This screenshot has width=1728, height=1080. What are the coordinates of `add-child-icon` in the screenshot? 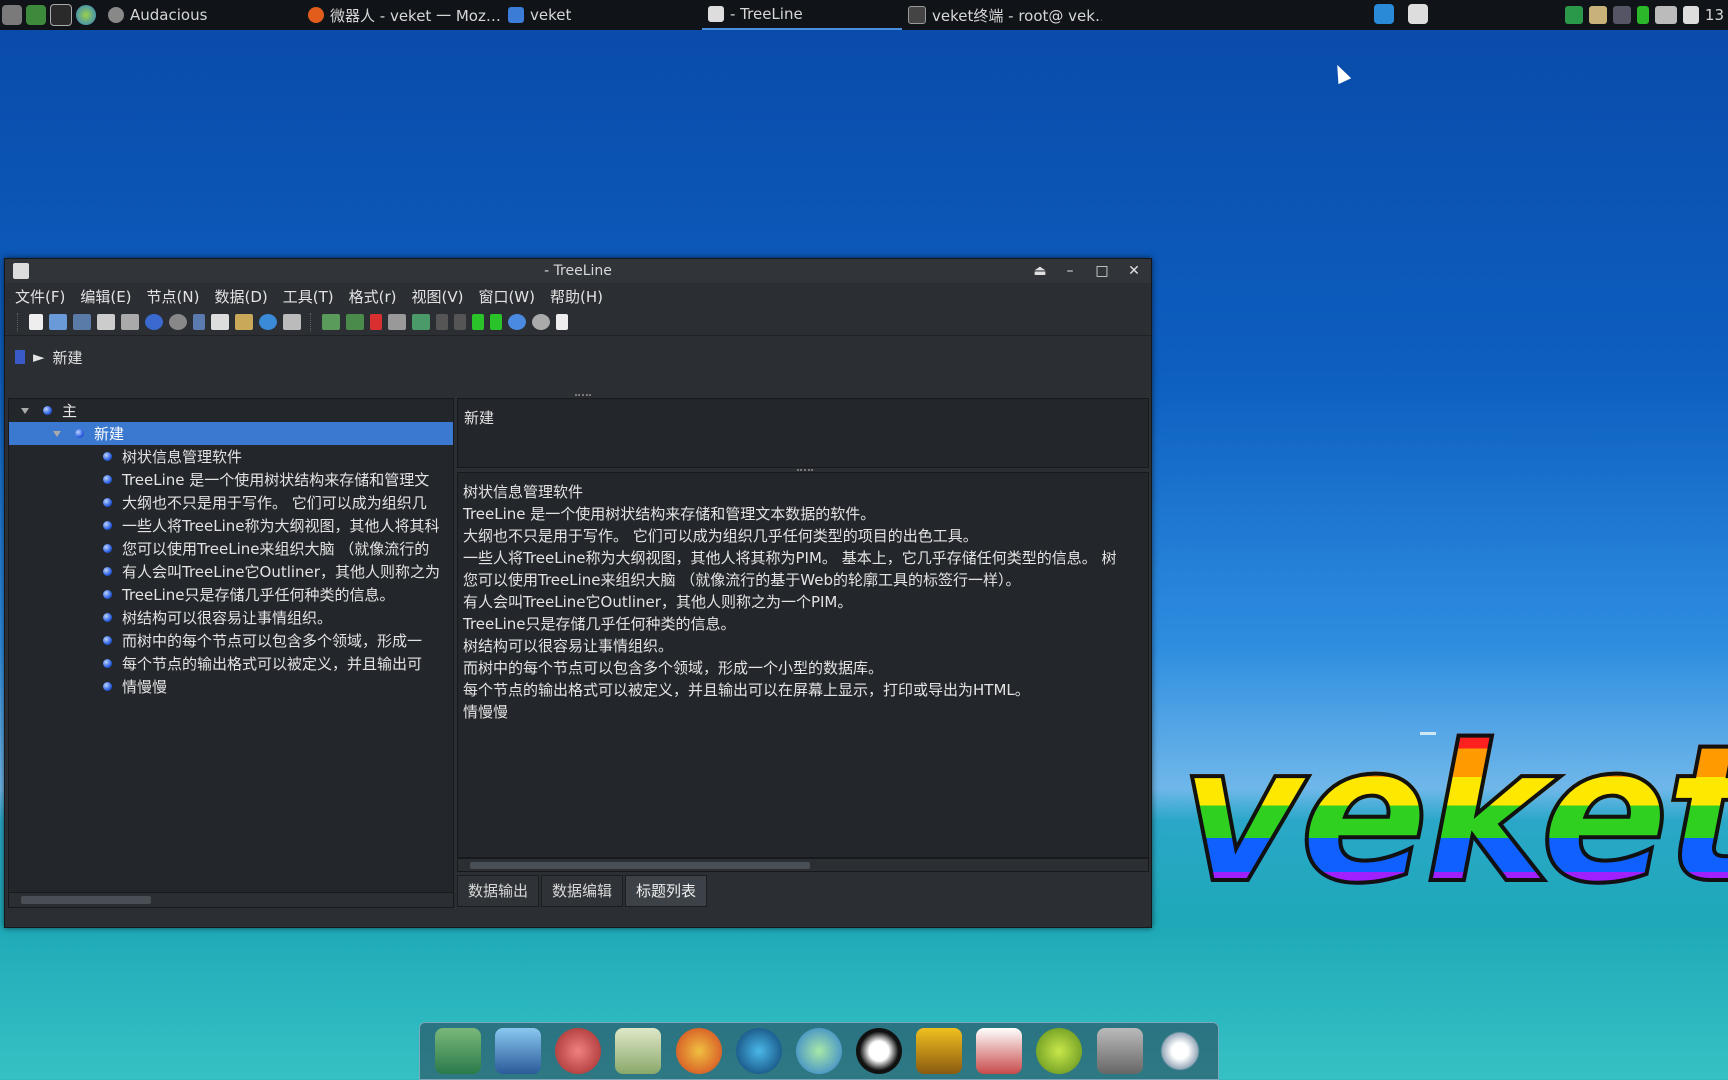 It's located at (331, 322).